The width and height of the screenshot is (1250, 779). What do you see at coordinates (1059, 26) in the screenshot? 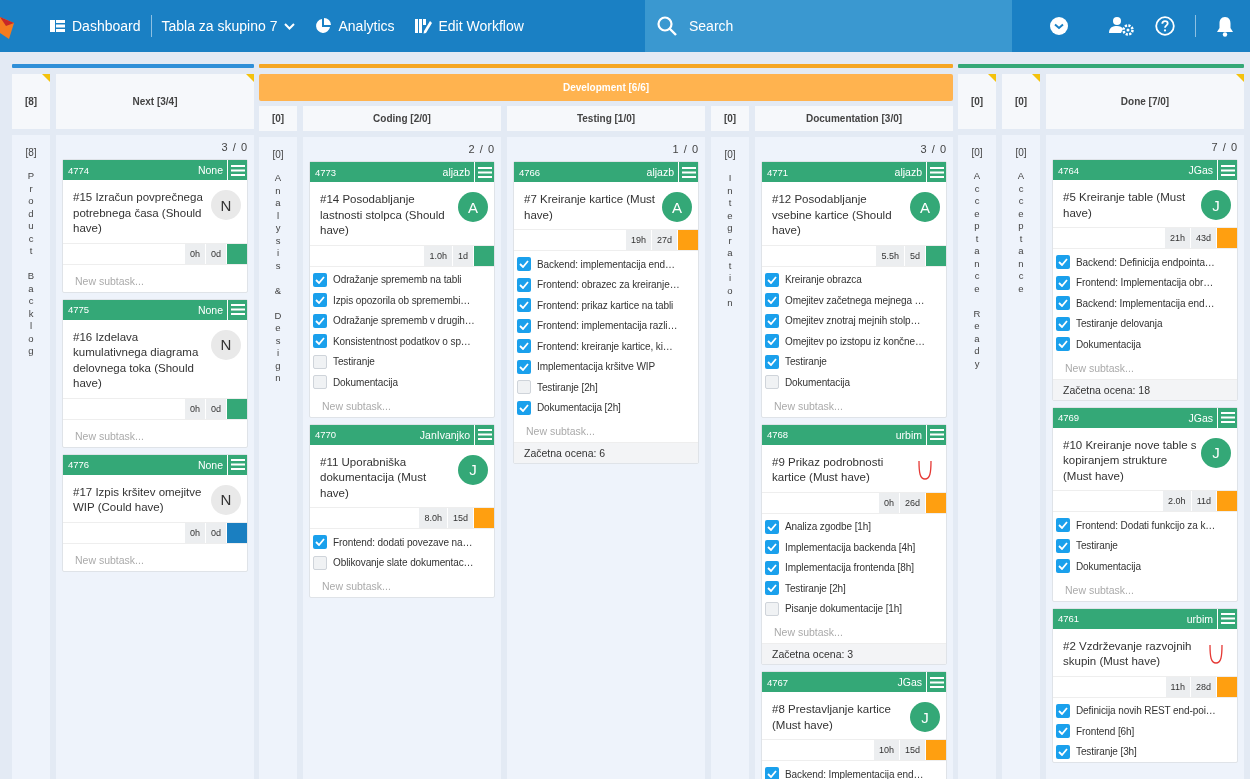
I see `dropdown-icon` at bounding box center [1059, 26].